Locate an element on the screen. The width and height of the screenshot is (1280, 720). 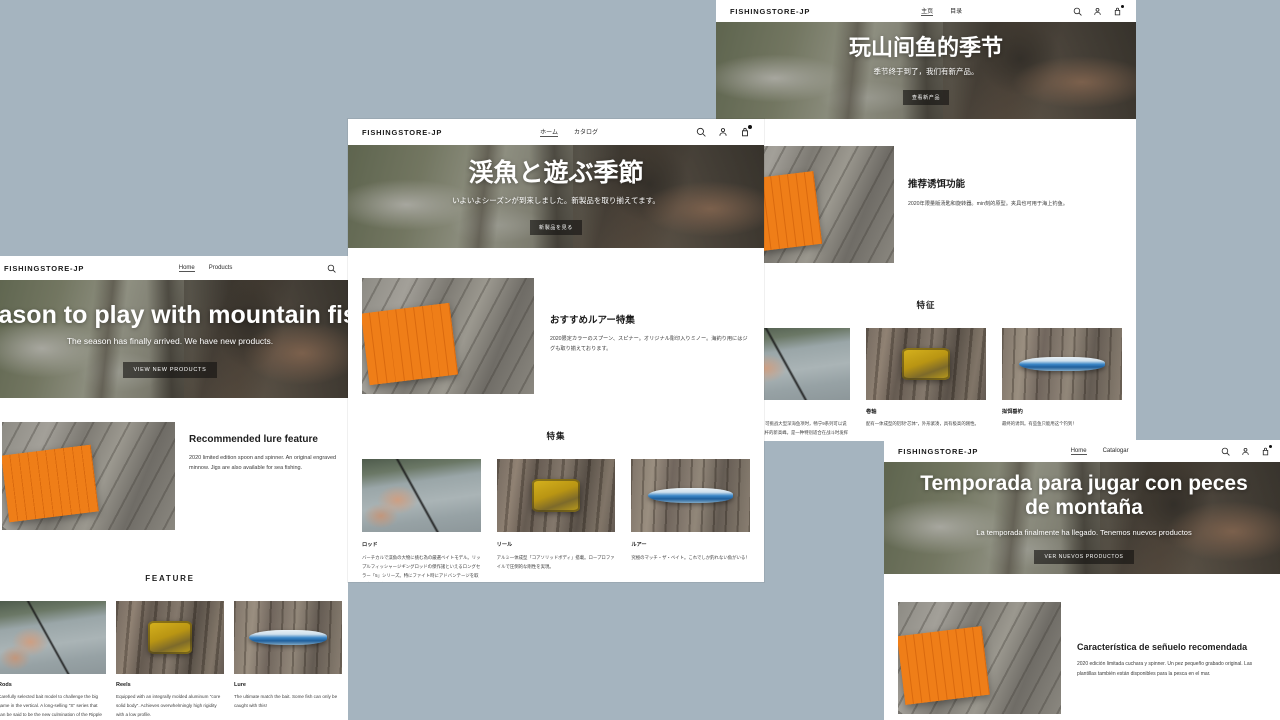
hero-cta-button: 新製品を見る is located at coordinates (556, 227).